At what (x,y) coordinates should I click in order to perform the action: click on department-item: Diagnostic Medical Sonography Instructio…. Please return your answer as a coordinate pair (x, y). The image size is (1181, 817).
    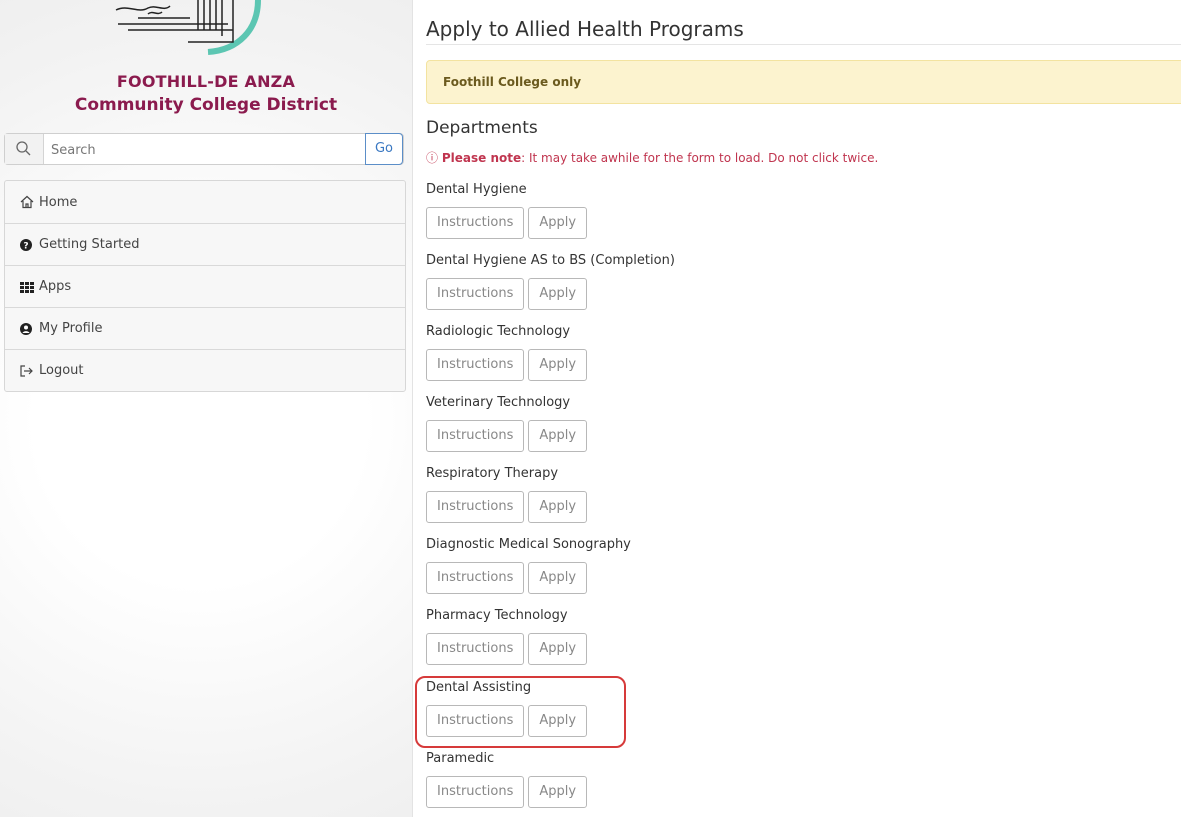
    Looking at the image, I should click on (576, 565).